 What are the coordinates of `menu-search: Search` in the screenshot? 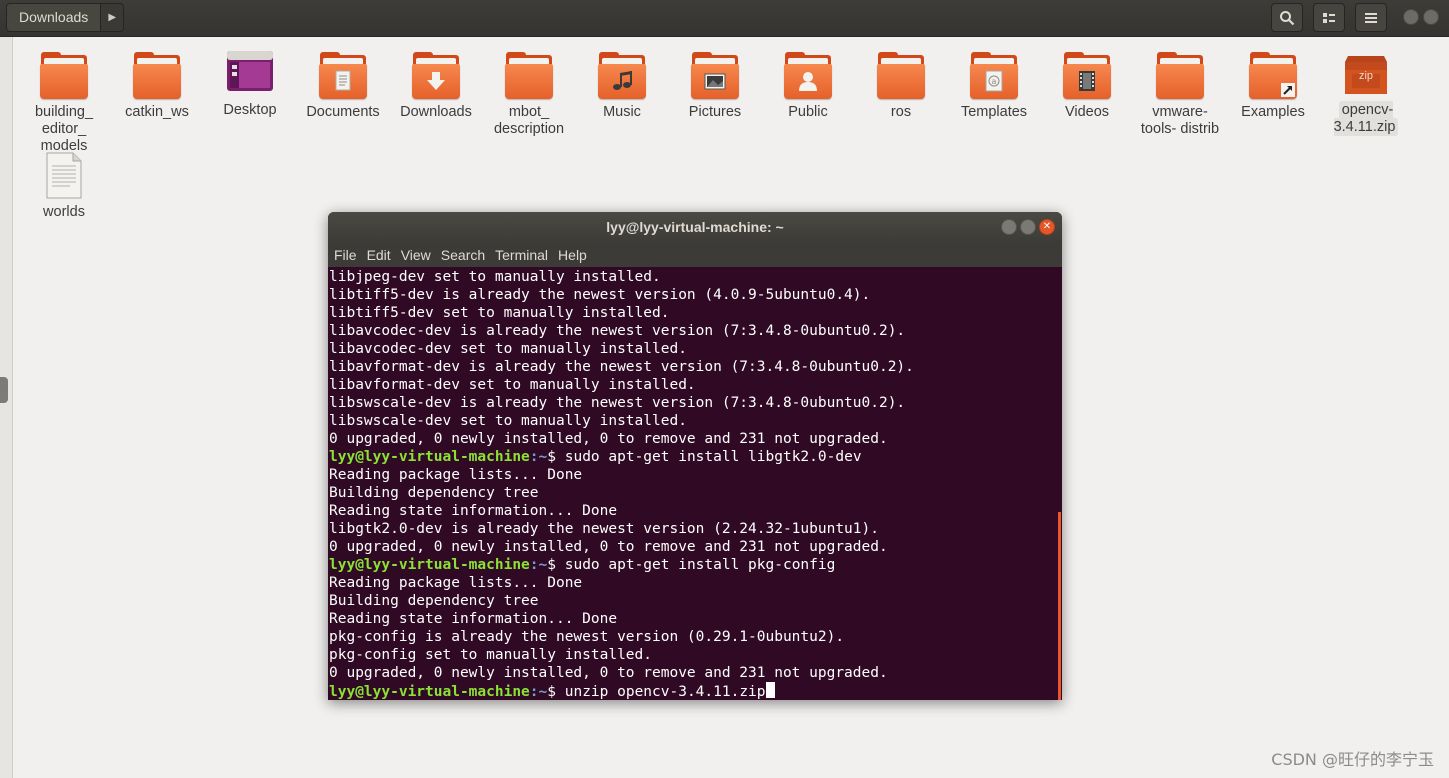 It's located at (463, 254).